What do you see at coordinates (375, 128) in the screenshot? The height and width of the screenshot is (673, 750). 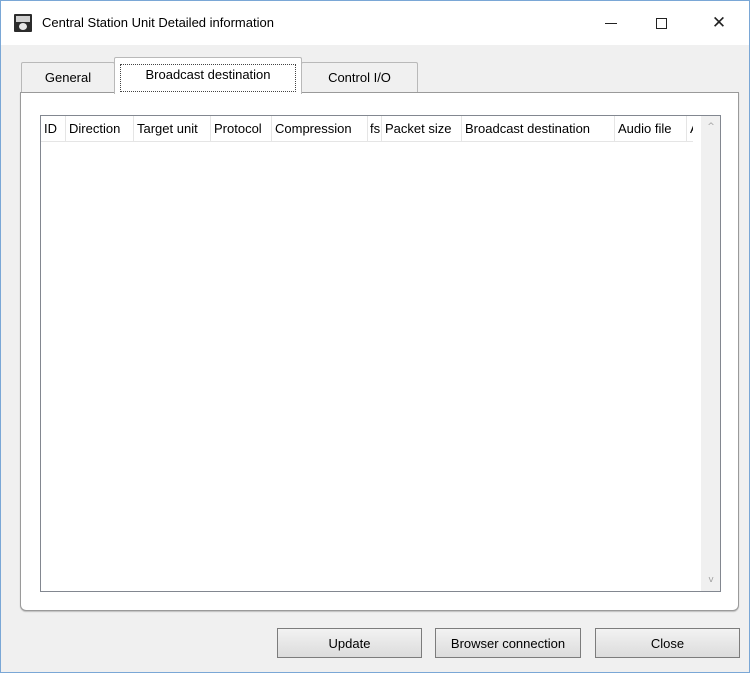 I see `column-header-fs: fs` at bounding box center [375, 128].